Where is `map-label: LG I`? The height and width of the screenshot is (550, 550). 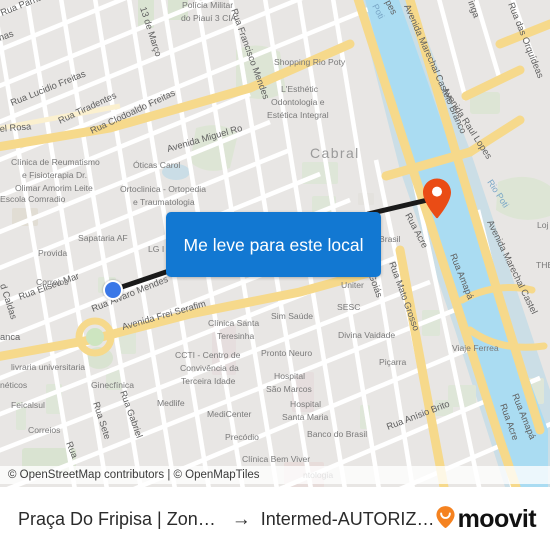 map-label: LG I is located at coordinates (156, 249).